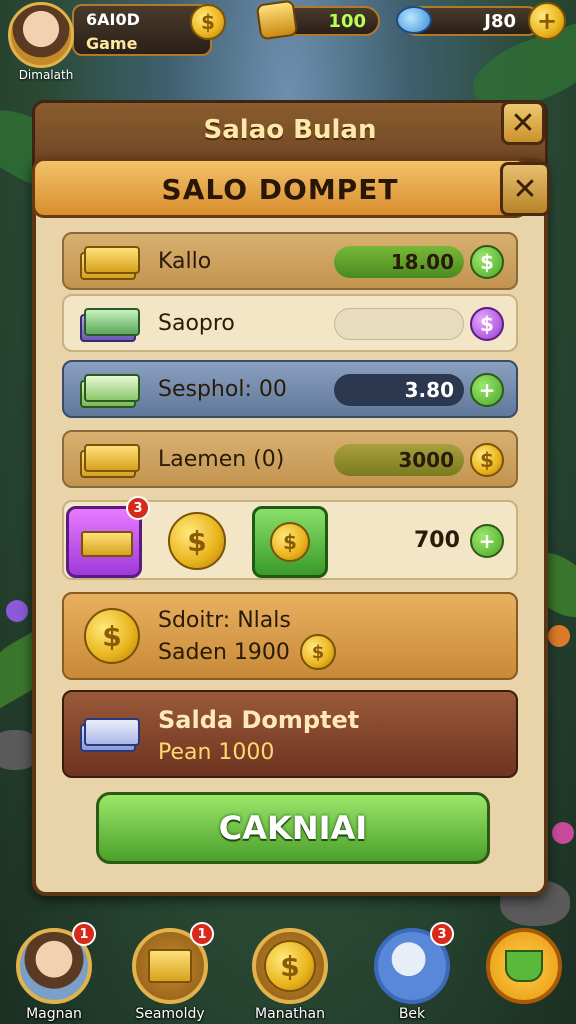  I want to click on offer-card-2: Salda Domptet Pean 1000, so click(290, 734).